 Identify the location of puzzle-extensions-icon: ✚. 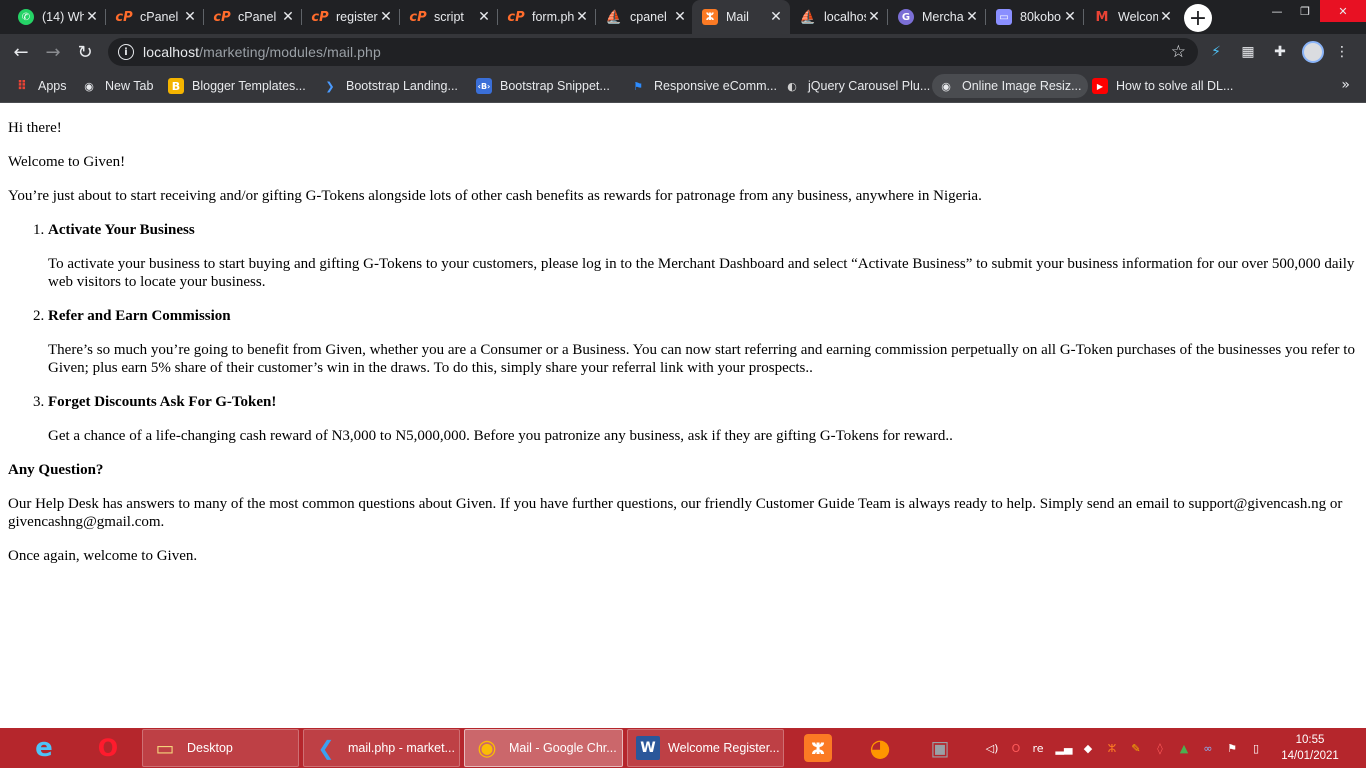
(1280, 52).